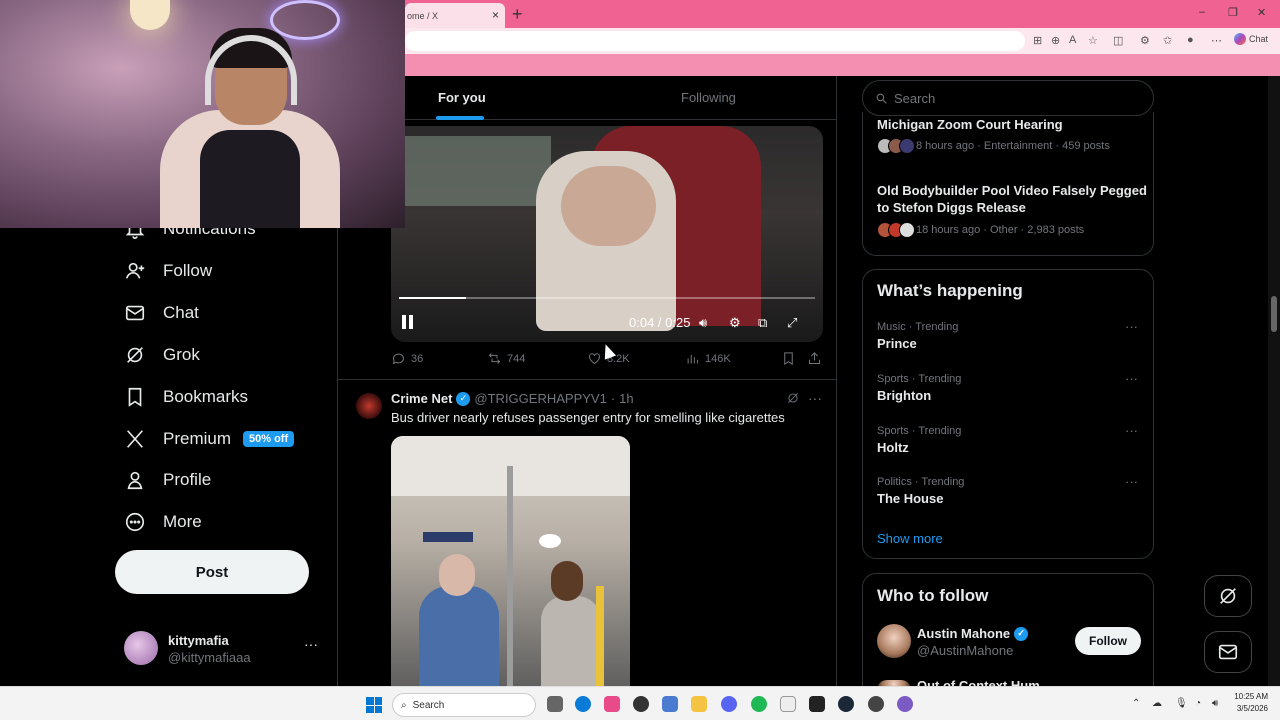 This screenshot has width=1280, height=720. I want to click on discord-icon, so click(729, 704).